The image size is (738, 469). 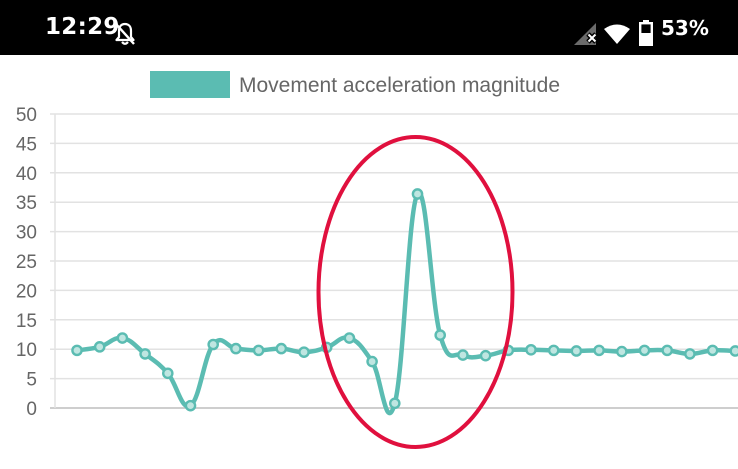 What do you see at coordinates (31, 380) in the screenshot?
I see `y-tick-label: 5` at bounding box center [31, 380].